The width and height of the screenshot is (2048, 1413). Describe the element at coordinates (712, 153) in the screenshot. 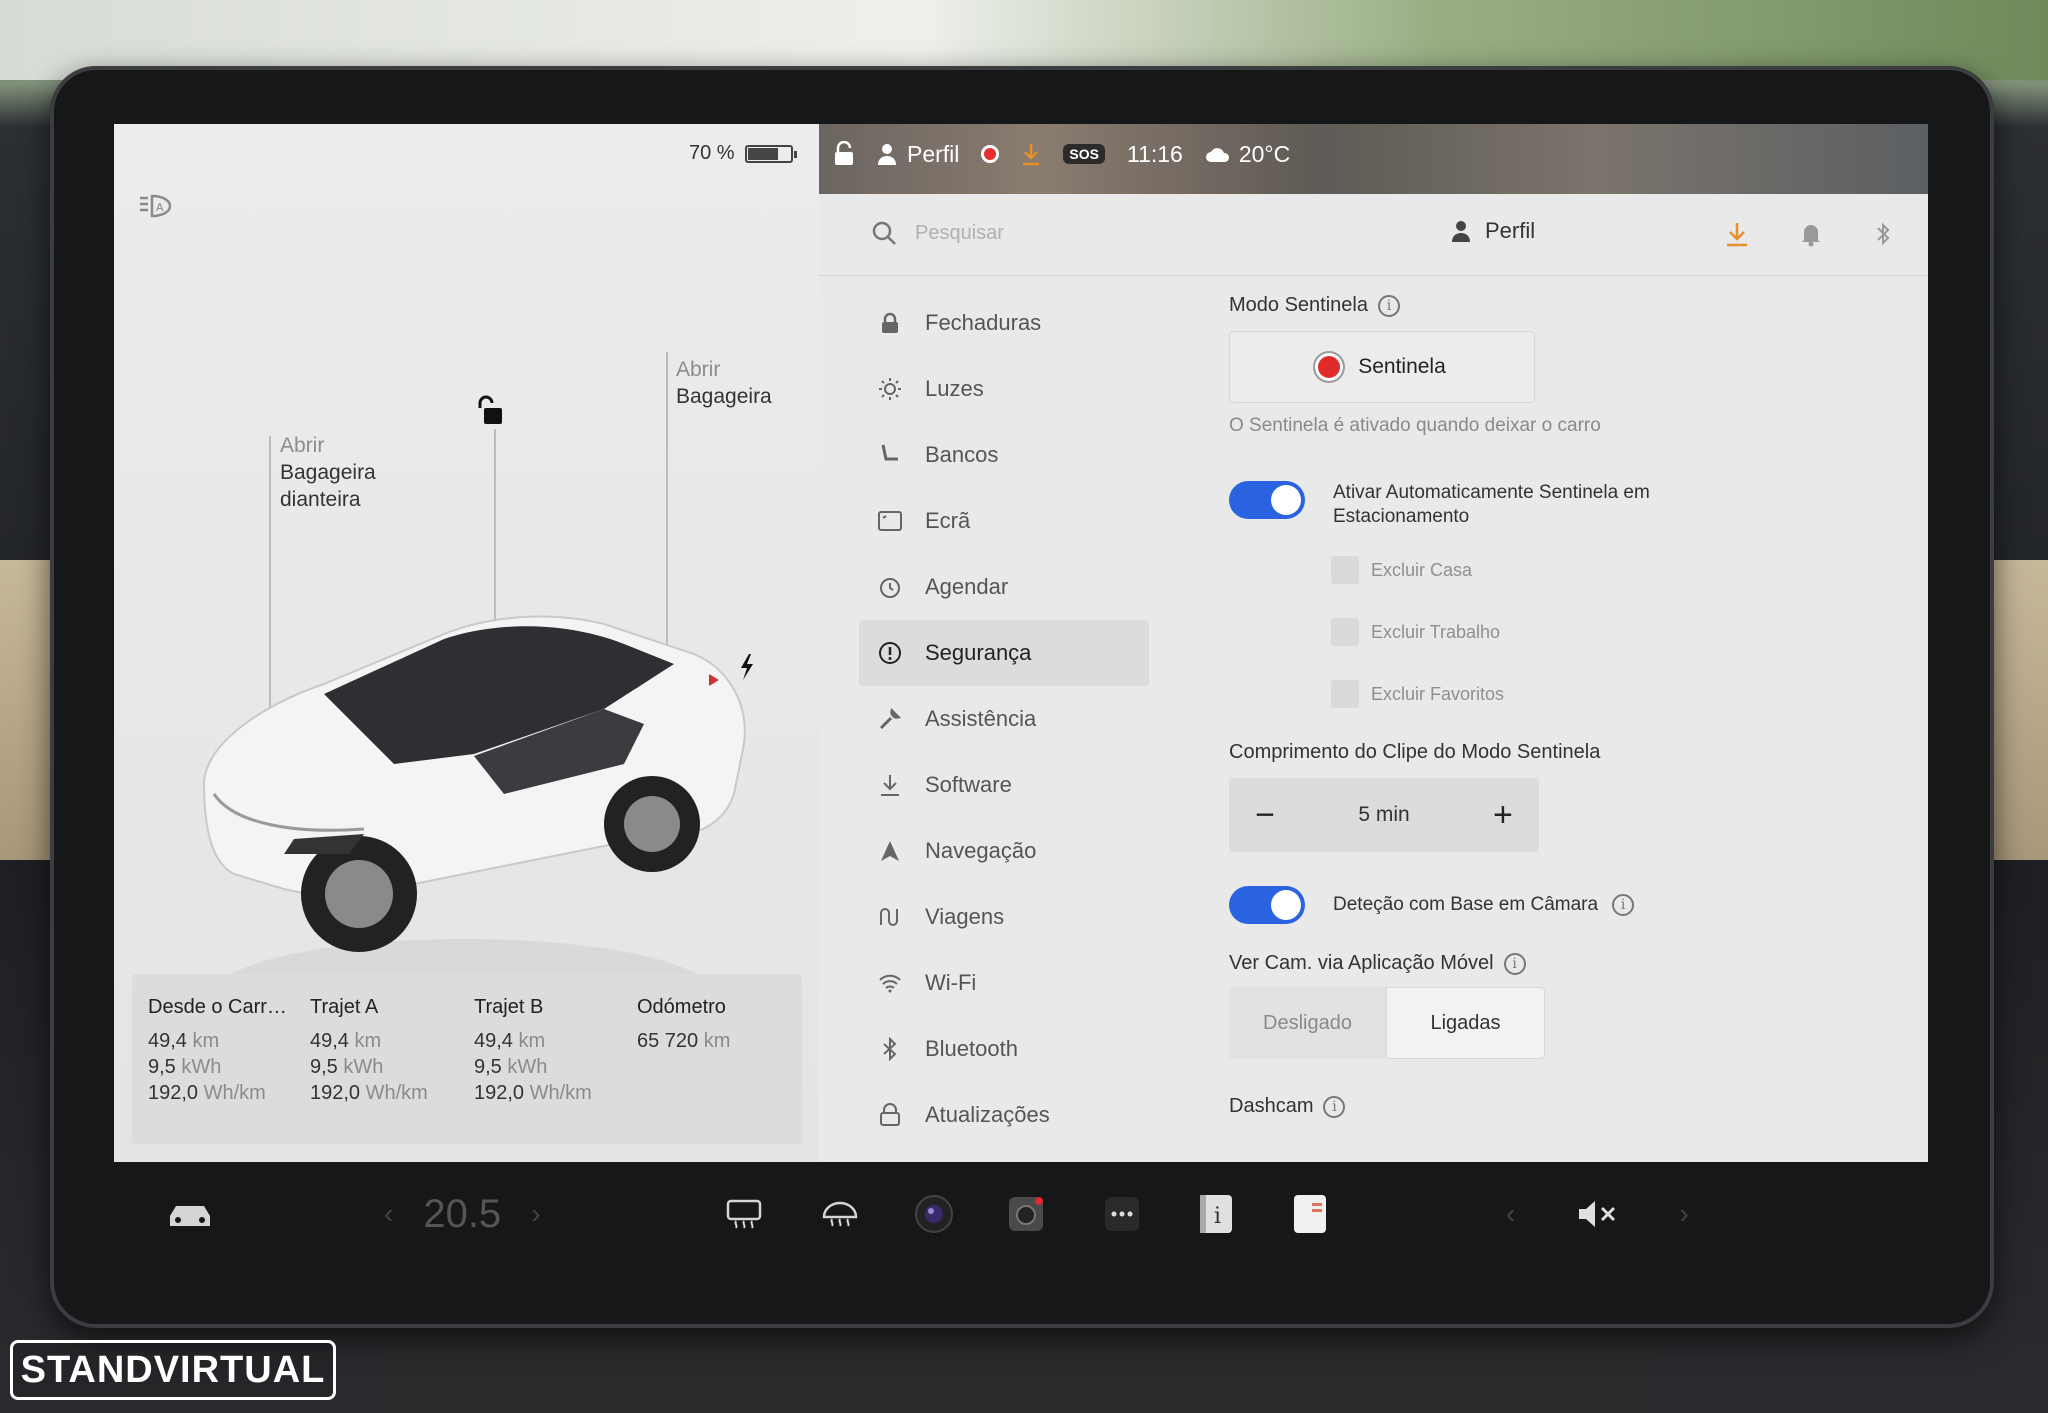

I see `battery-percent: 70 %` at that location.